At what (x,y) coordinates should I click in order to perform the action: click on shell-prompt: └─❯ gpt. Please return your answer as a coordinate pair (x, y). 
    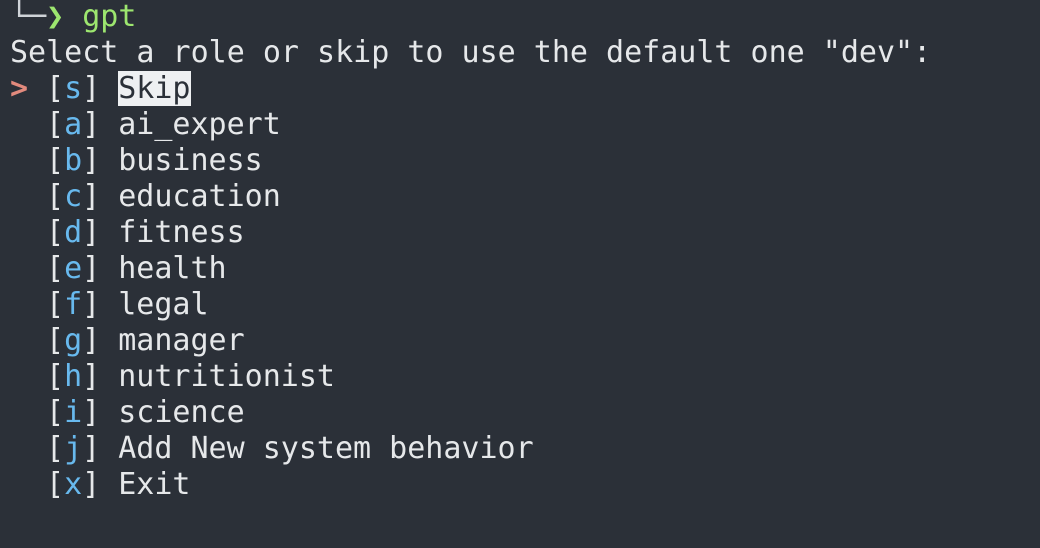
    Looking at the image, I should click on (525, 17).